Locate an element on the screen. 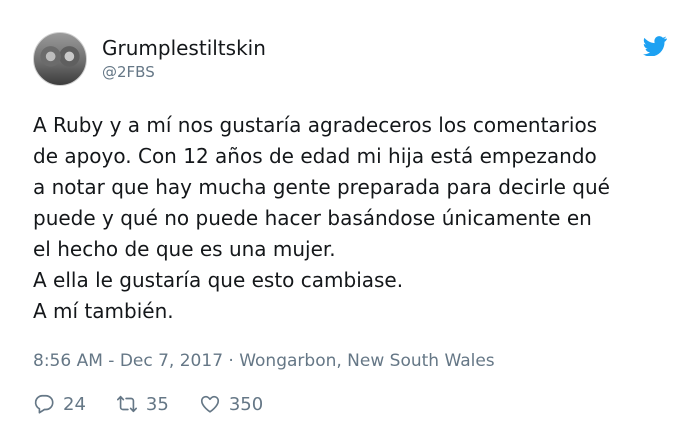 The width and height of the screenshot is (700, 446). twitter-bird-icon is located at coordinates (655, 46).